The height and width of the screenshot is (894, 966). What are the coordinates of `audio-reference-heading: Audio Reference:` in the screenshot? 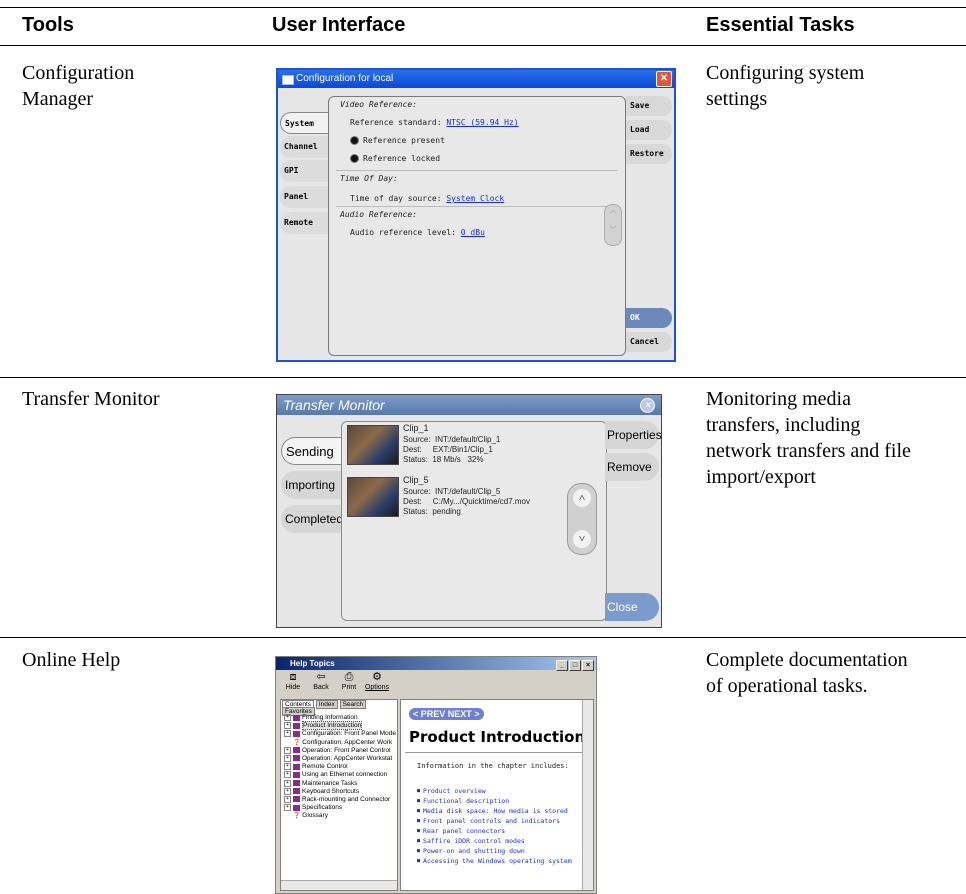 It's located at (379, 214).